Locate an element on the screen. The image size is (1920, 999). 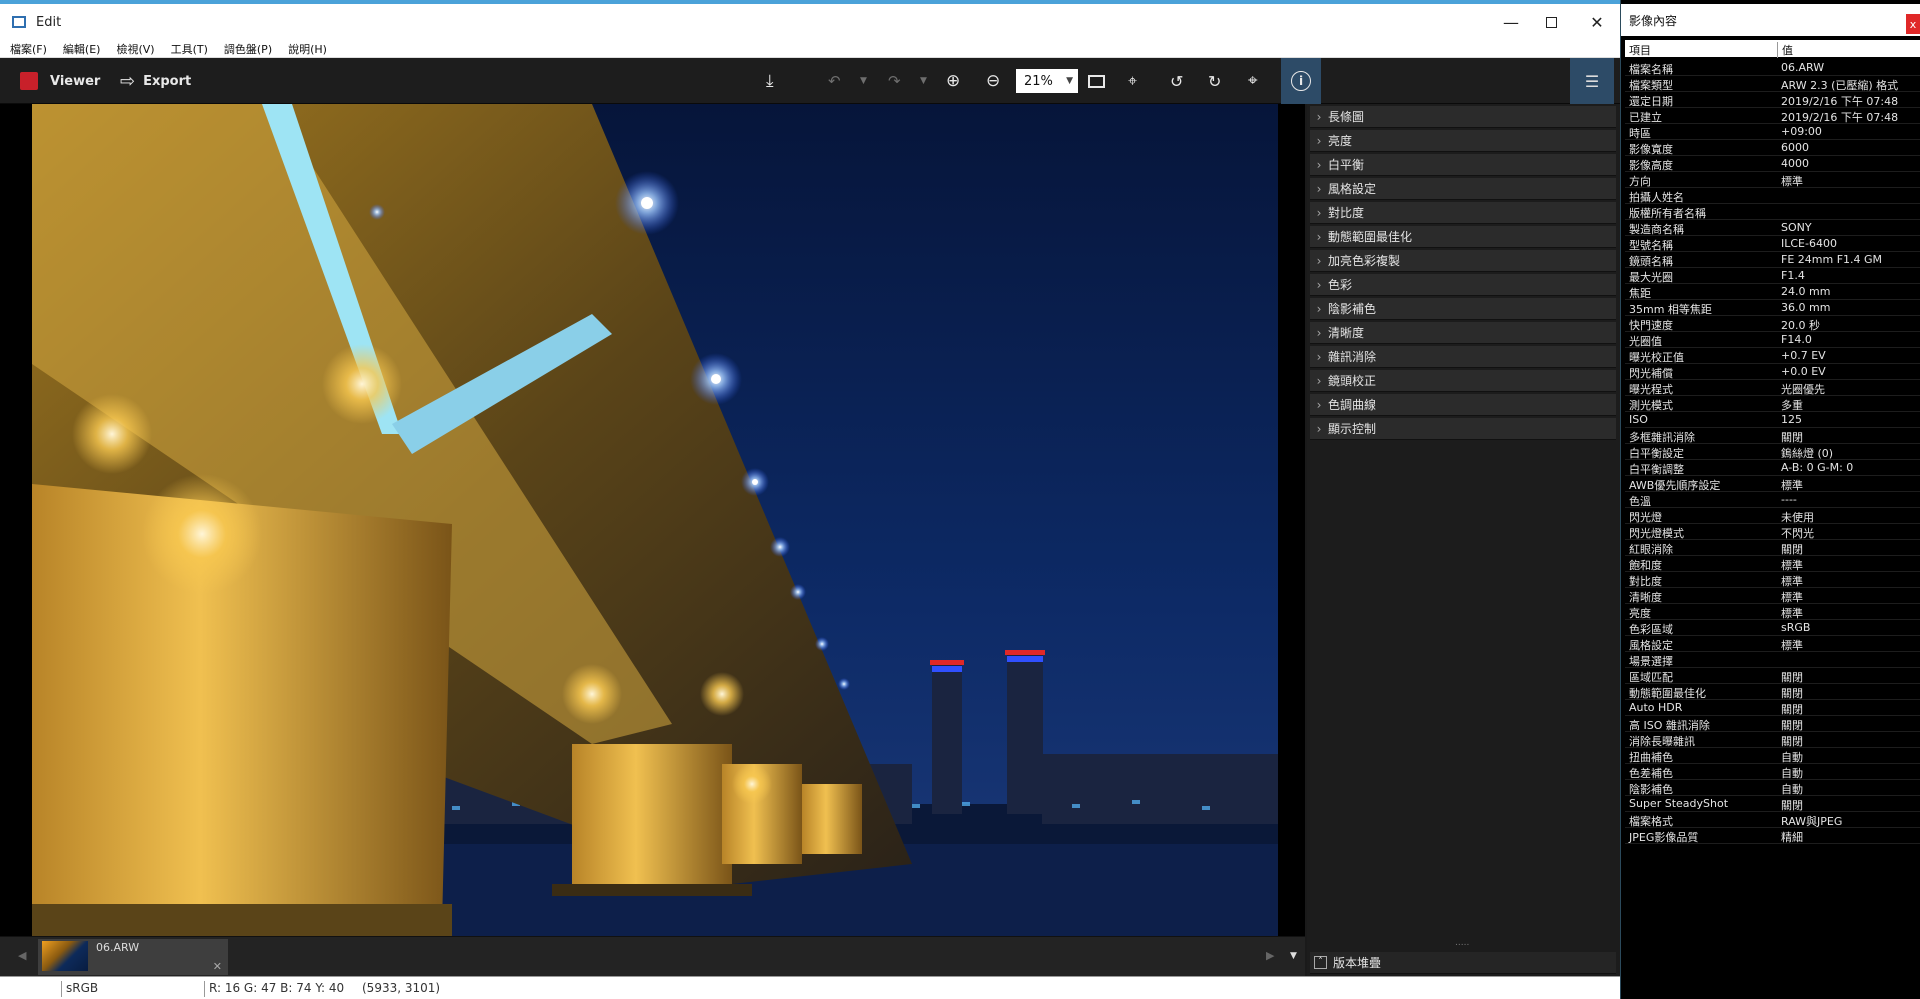
undo-history-button: ▼ is located at coordinates (863, 81).